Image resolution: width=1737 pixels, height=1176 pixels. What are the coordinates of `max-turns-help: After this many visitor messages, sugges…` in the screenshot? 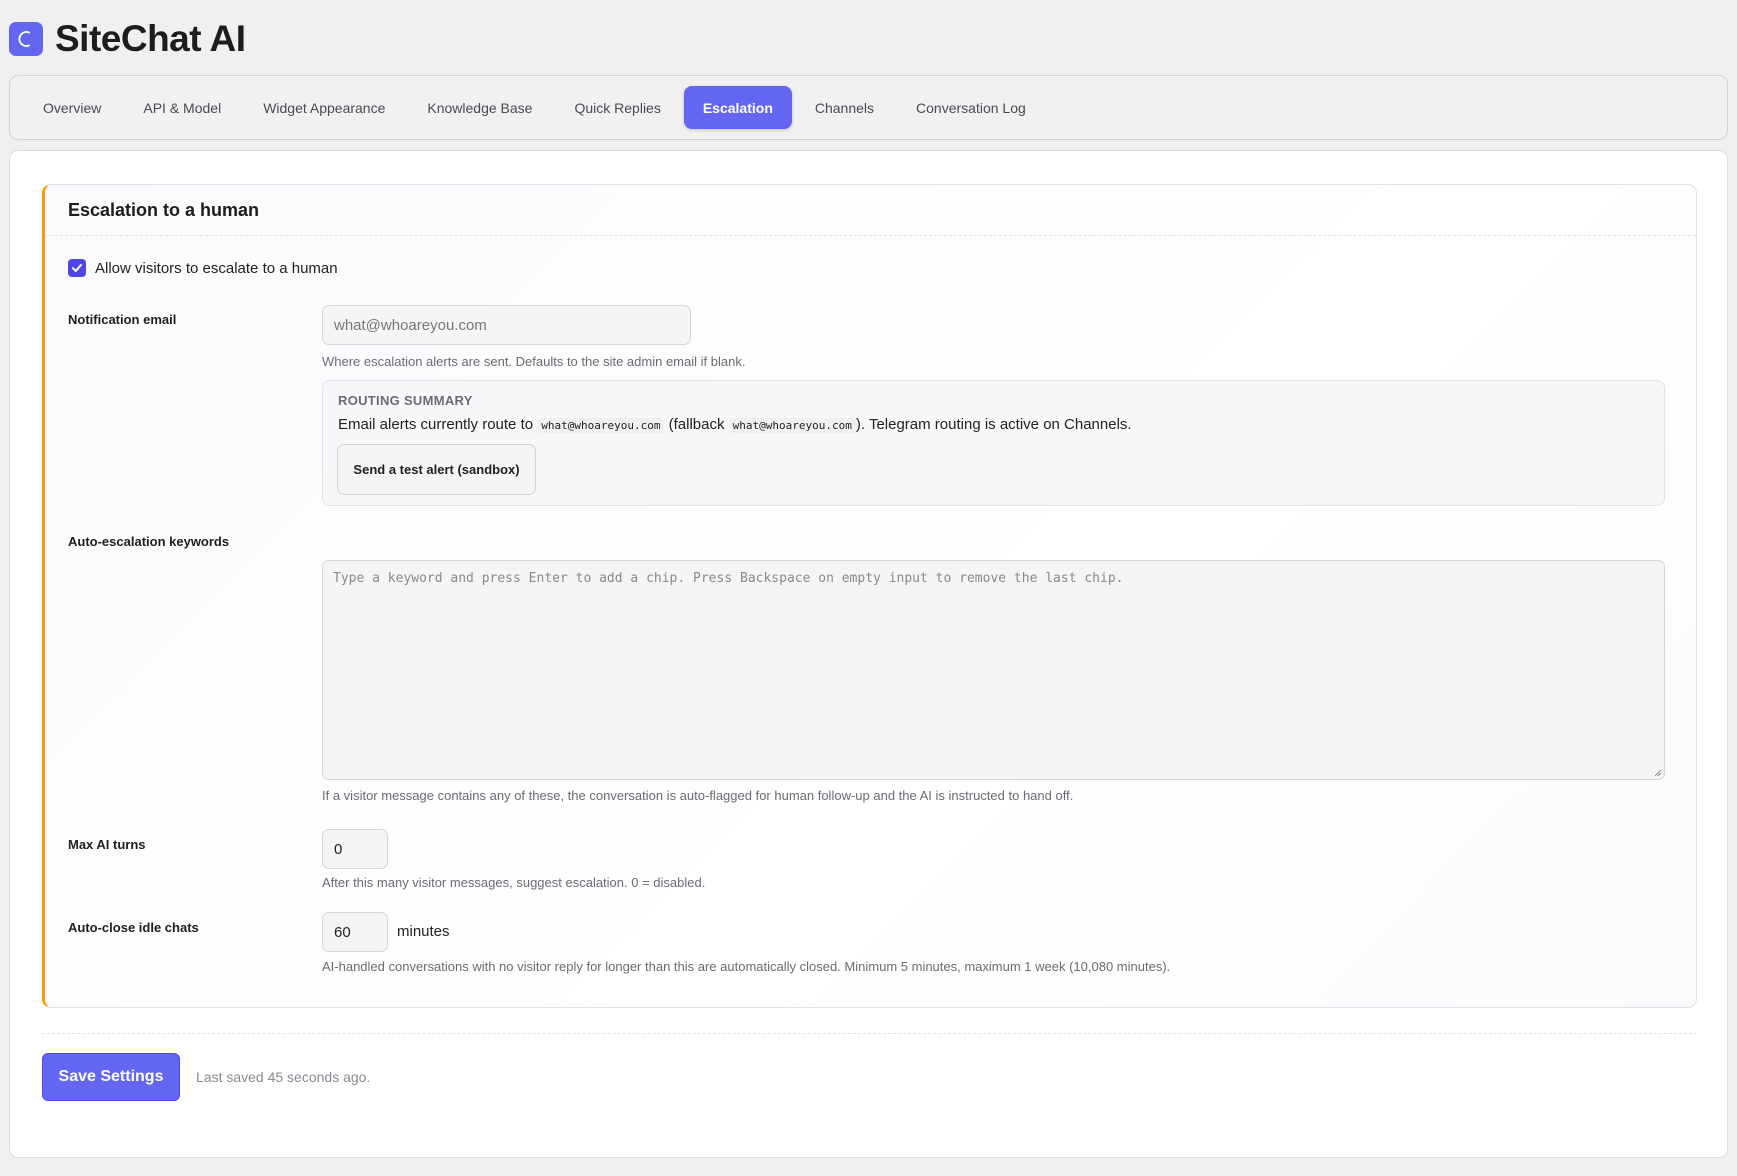 It's located at (514, 882).